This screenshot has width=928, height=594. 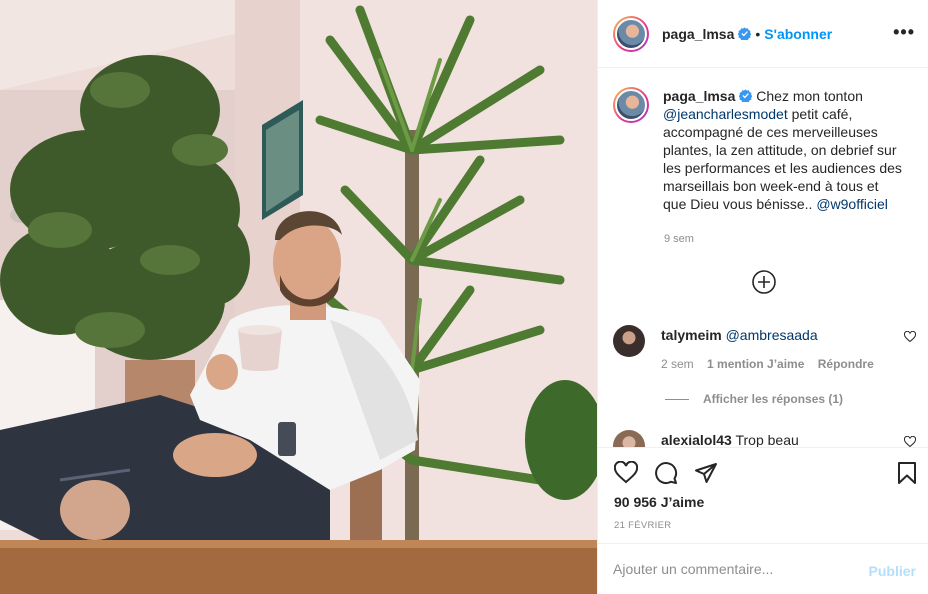 What do you see at coordinates (772, 335) in the screenshot?
I see `comment-text: @ambresaada` at bounding box center [772, 335].